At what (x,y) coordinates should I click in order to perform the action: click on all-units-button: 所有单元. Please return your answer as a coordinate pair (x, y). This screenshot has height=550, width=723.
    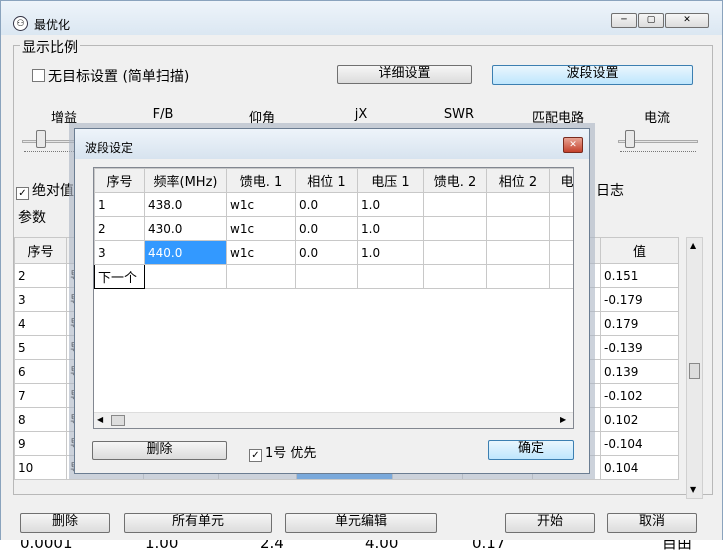
    Looking at the image, I should click on (198, 523).